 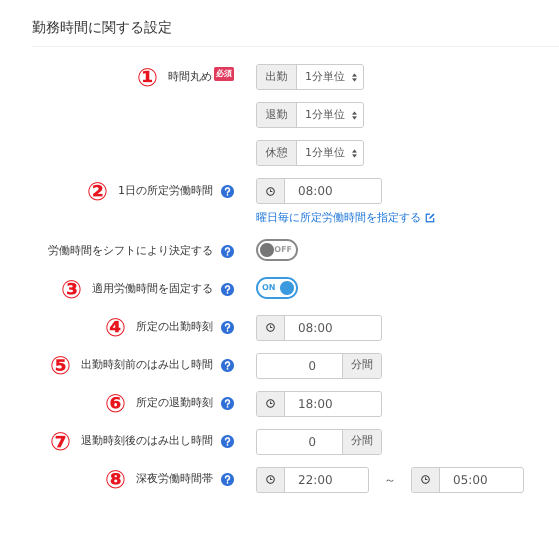 I want to click on field-label: 所定の退勤時刻, so click(x=174, y=403).